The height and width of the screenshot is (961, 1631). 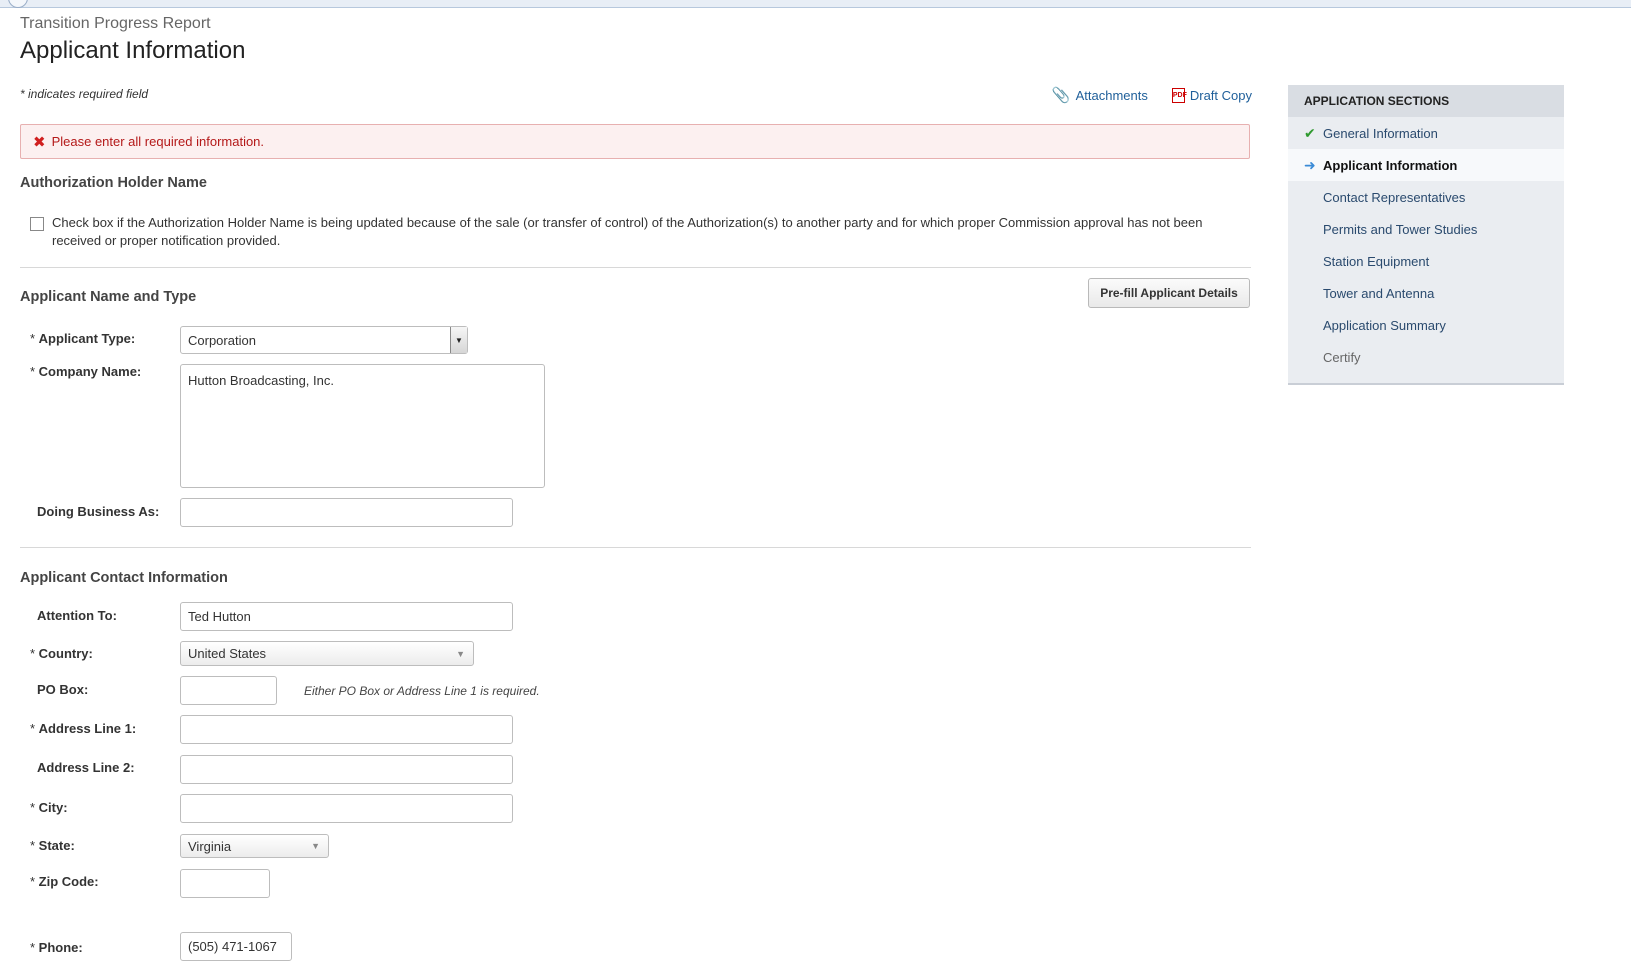 I want to click on sidebar-item-application-summary: Application Summary, so click(x=1426, y=325).